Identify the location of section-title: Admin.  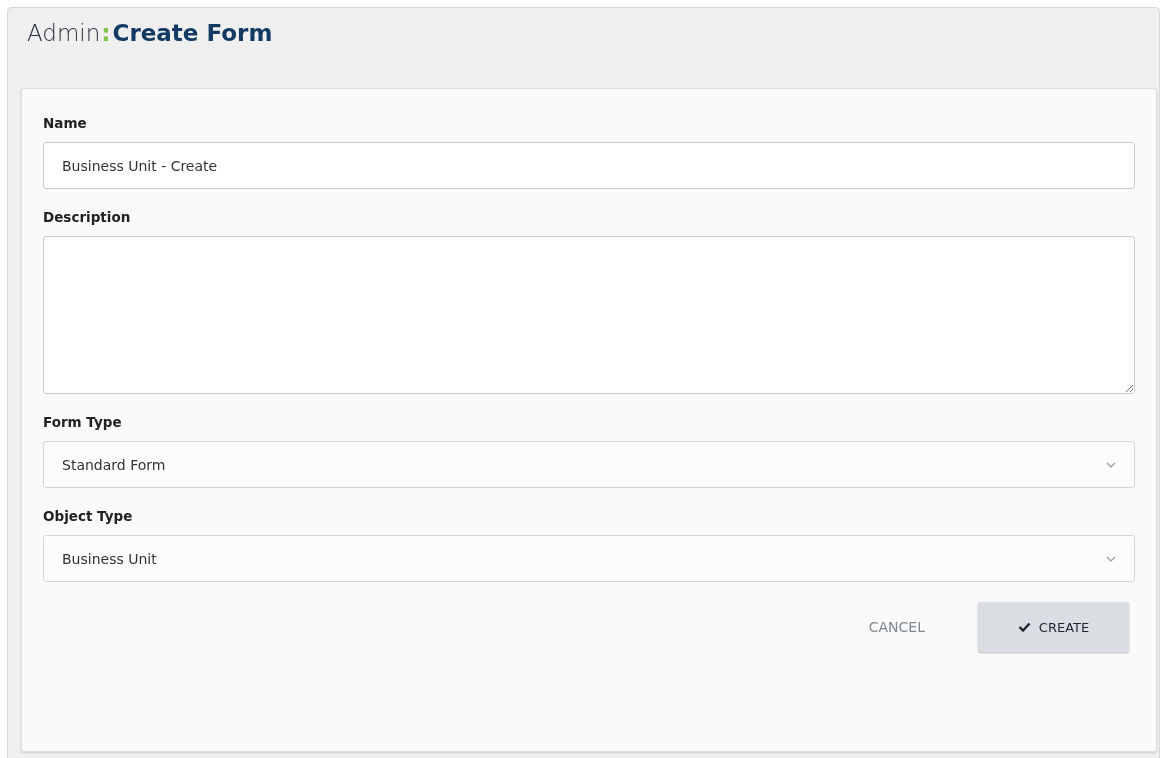
(64, 33).